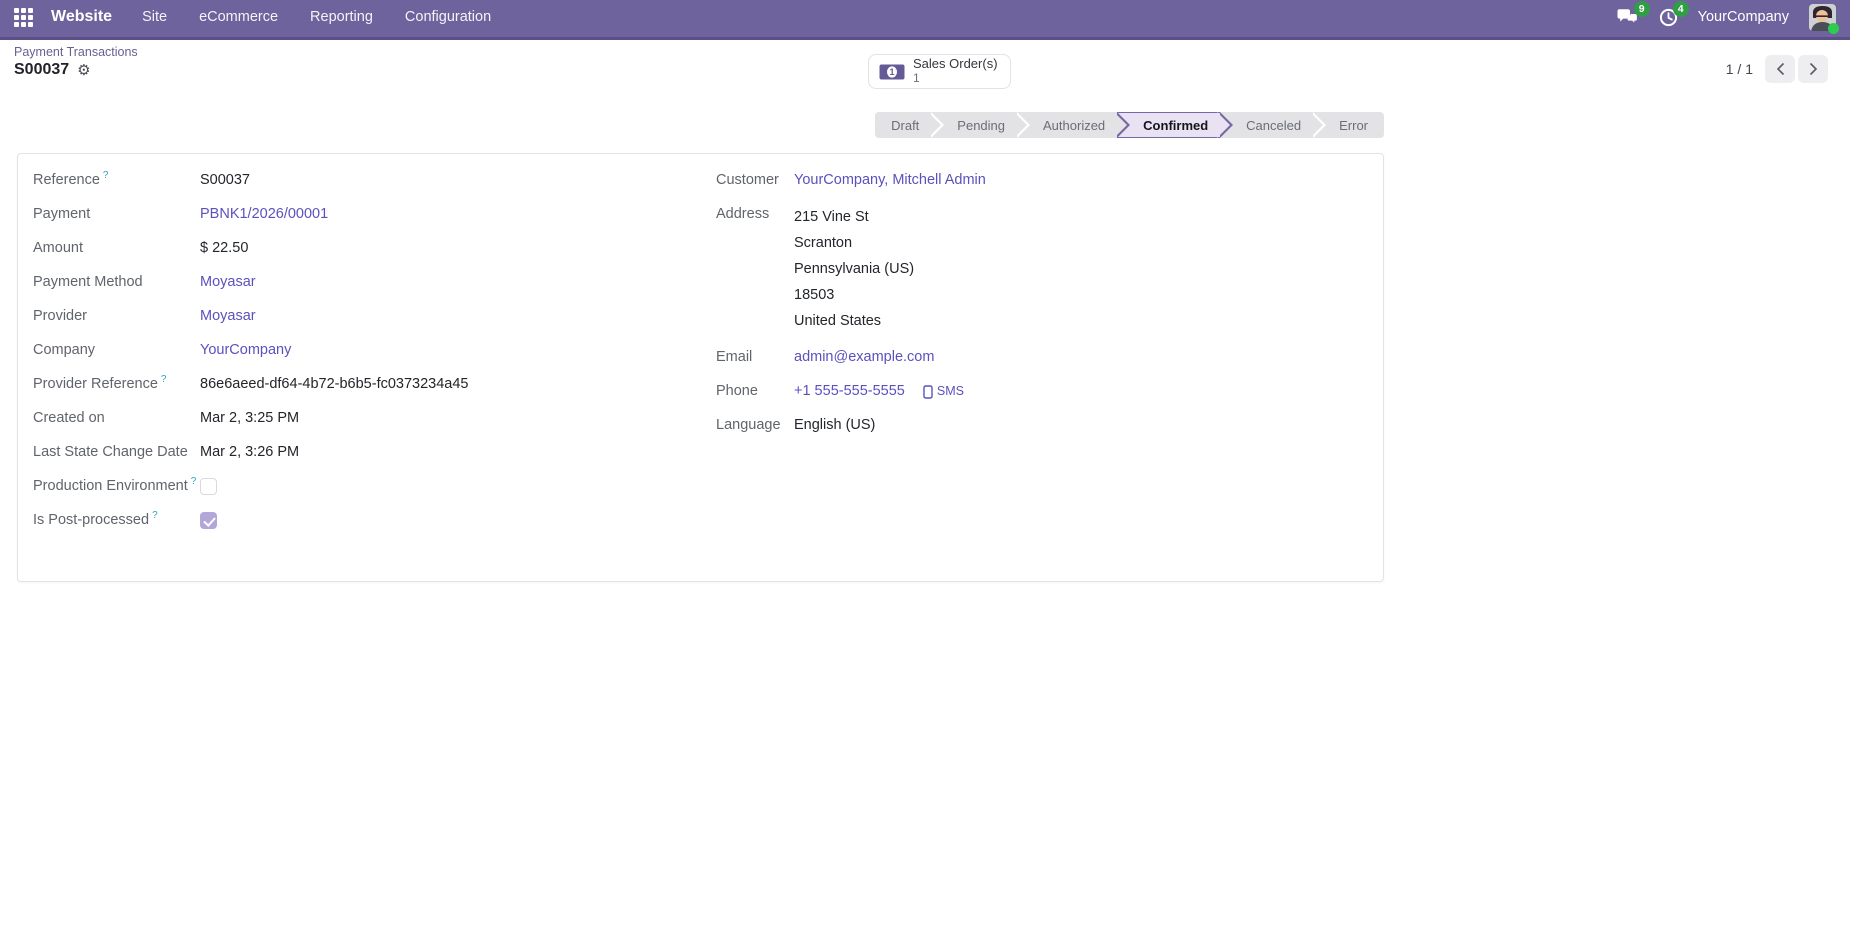 This screenshot has height=932, width=1850. I want to click on field-value: English (US), so click(835, 425).